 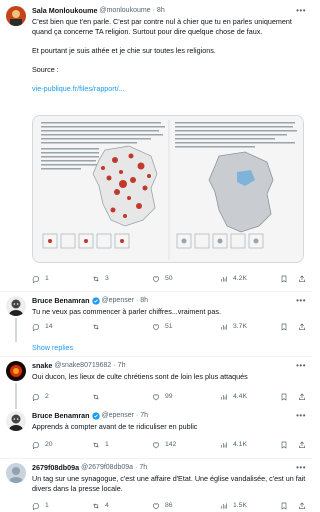 What do you see at coordinates (107, 467) in the screenshot?
I see `author-handle: @2679f08db09a` at bounding box center [107, 467].